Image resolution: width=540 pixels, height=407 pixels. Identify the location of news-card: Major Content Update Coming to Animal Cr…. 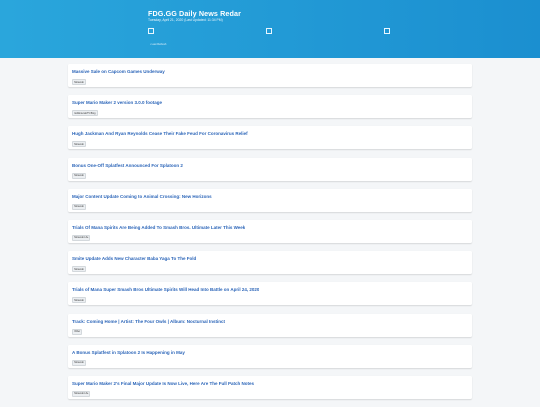
(270, 200).